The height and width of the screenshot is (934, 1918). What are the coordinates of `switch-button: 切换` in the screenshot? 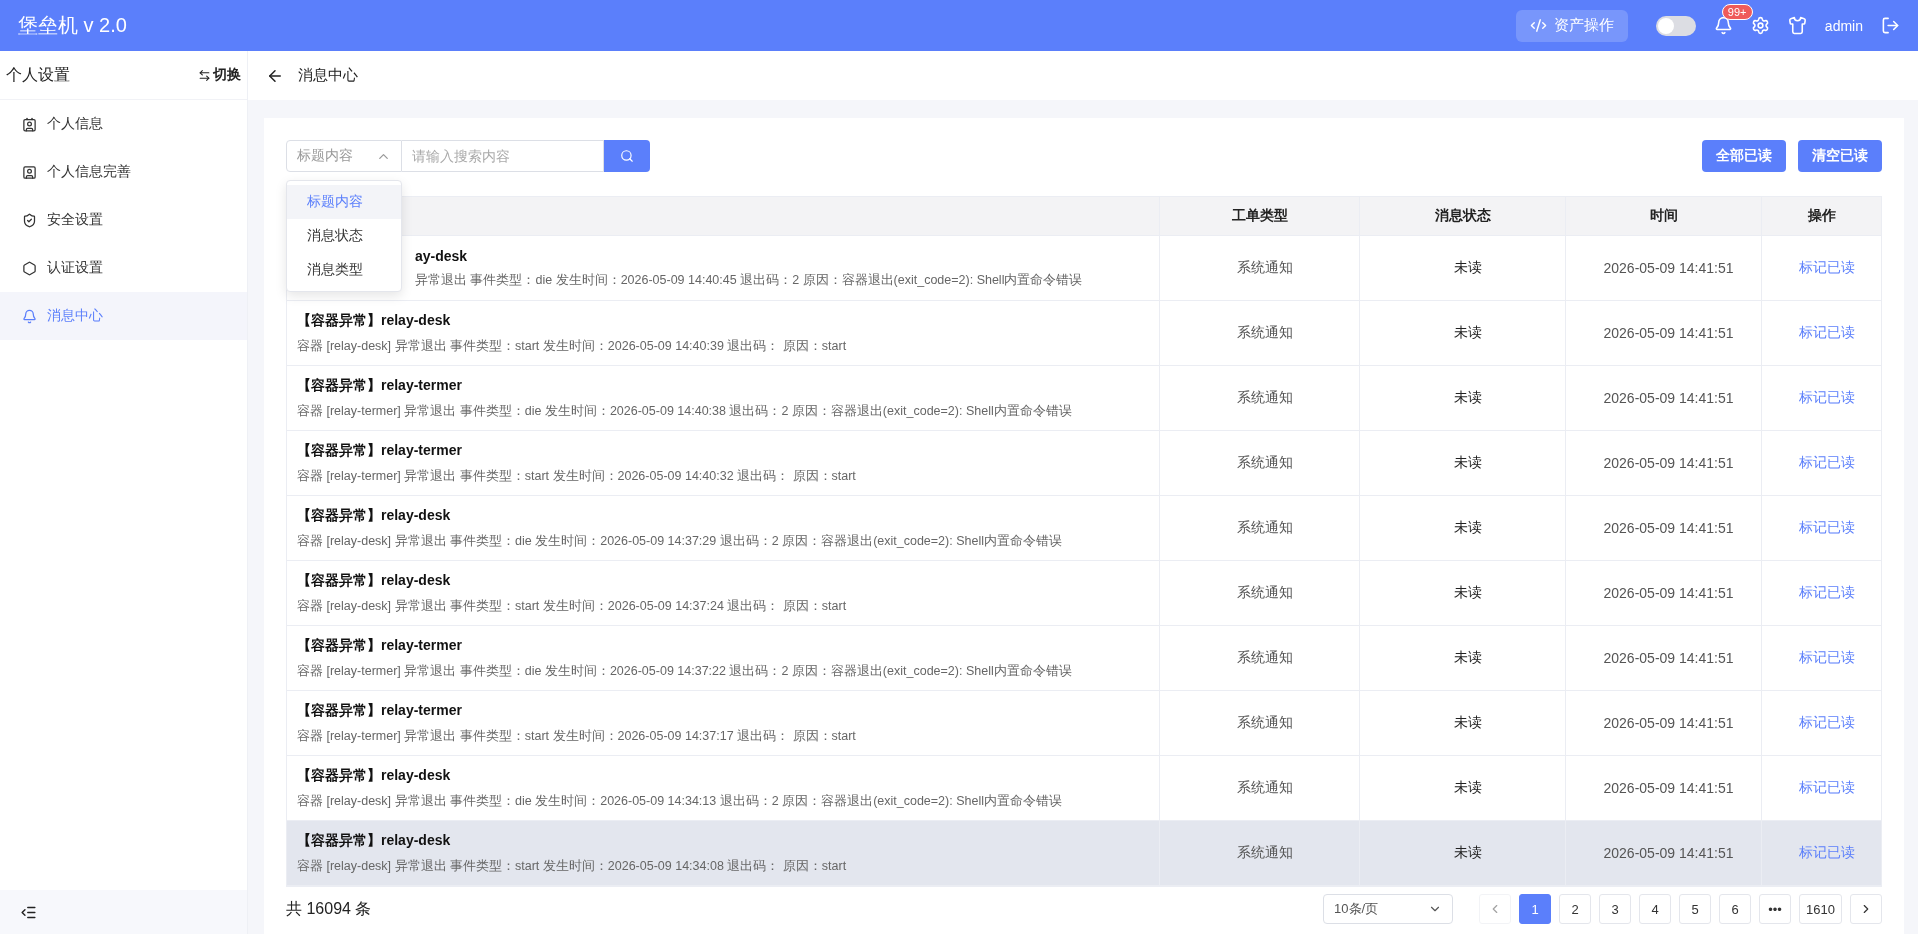 It's located at (219, 75).